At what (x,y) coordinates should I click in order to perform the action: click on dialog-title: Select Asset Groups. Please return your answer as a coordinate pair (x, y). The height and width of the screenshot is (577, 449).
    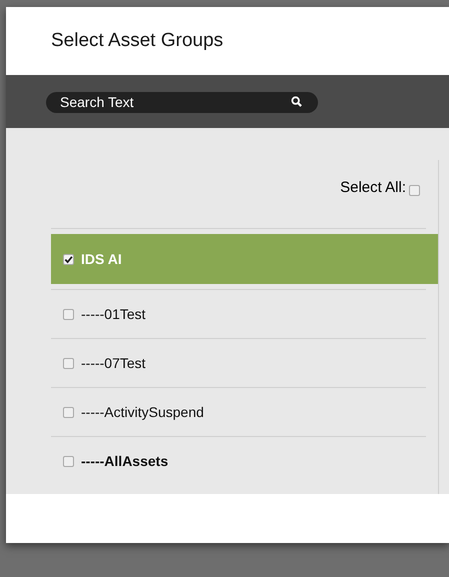
    Looking at the image, I should click on (137, 40).